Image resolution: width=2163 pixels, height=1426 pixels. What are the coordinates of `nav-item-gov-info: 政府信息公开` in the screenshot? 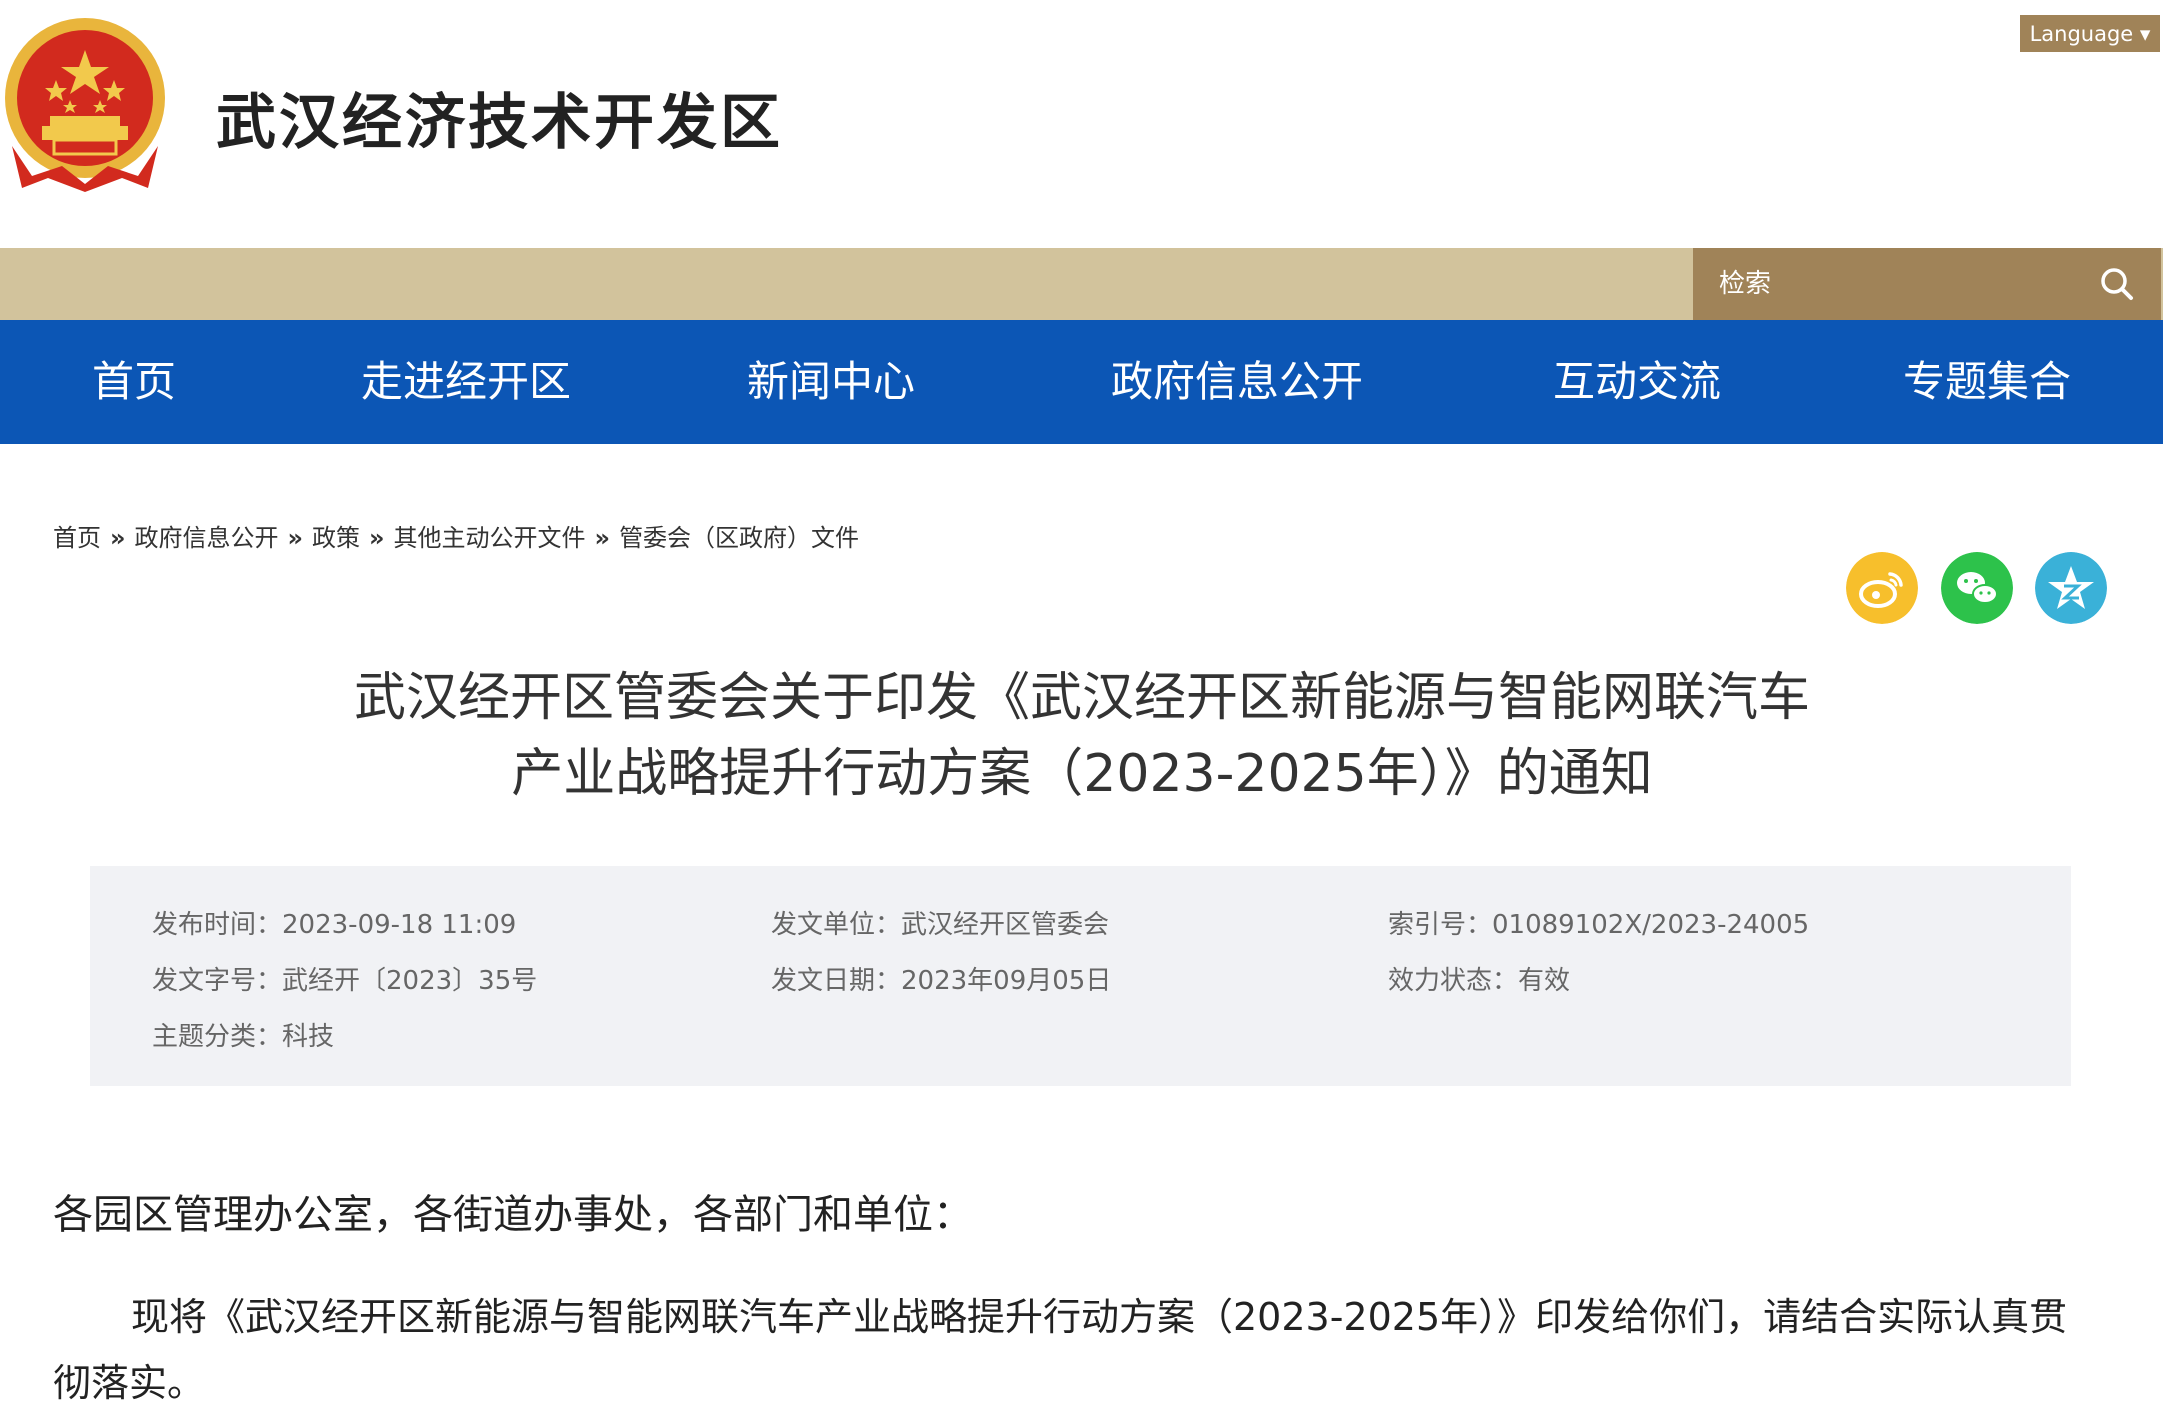 It's located at (1237, 382).